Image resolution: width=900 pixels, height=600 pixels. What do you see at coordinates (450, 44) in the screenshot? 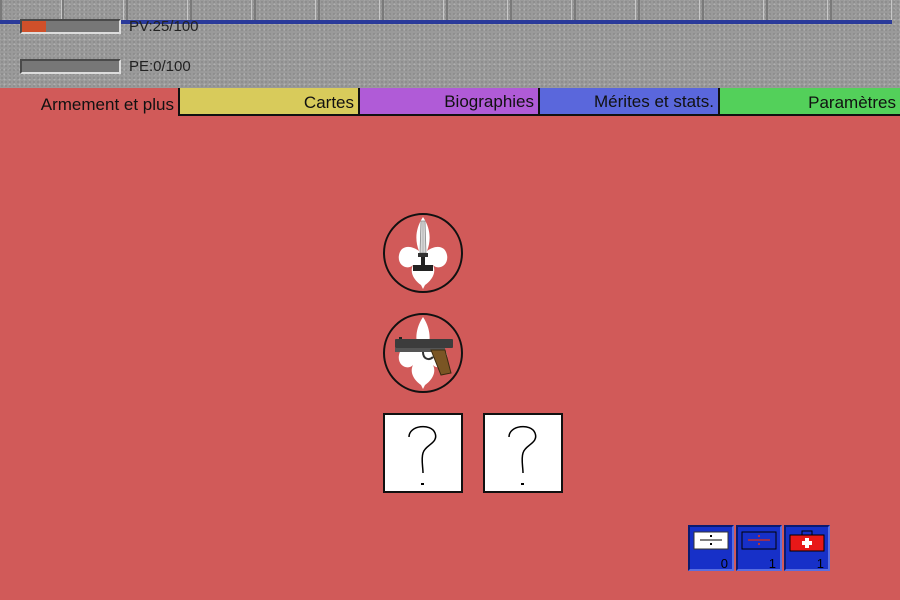
I see `status-hud: PV:25/100 PE:0/100` at bounding box center [450, 44].